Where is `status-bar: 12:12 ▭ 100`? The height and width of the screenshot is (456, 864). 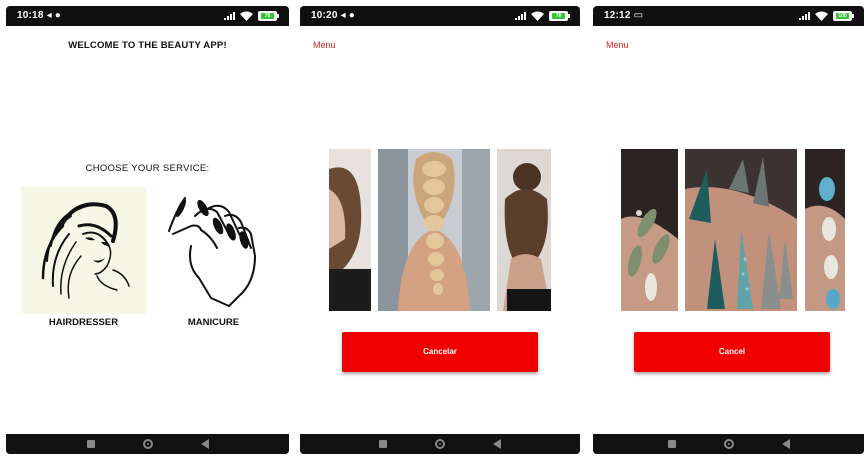
status-bar: 12:12 ▭ 100 is located at coordinates (728, 16).